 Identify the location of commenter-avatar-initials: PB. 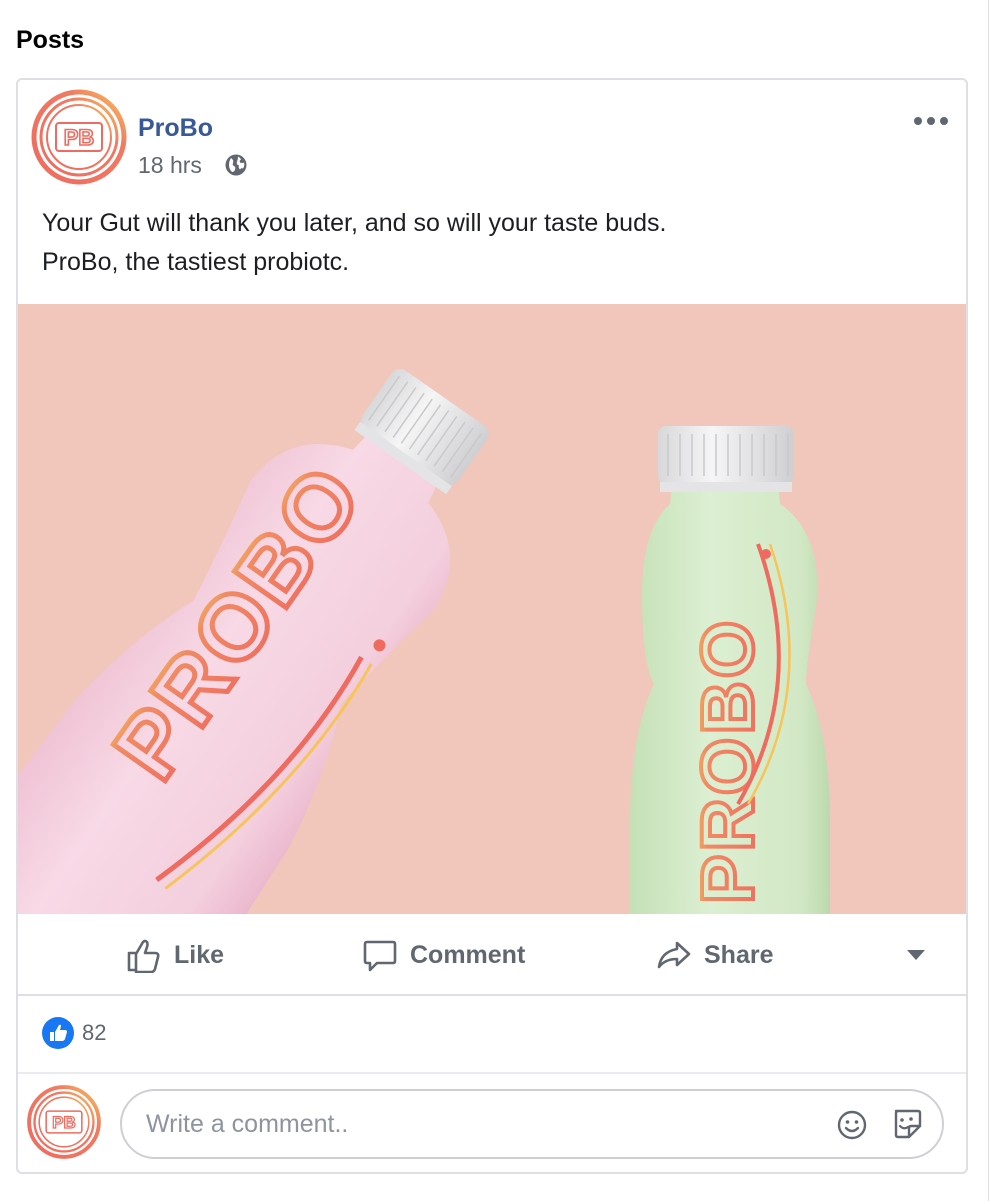
(64, 1122).